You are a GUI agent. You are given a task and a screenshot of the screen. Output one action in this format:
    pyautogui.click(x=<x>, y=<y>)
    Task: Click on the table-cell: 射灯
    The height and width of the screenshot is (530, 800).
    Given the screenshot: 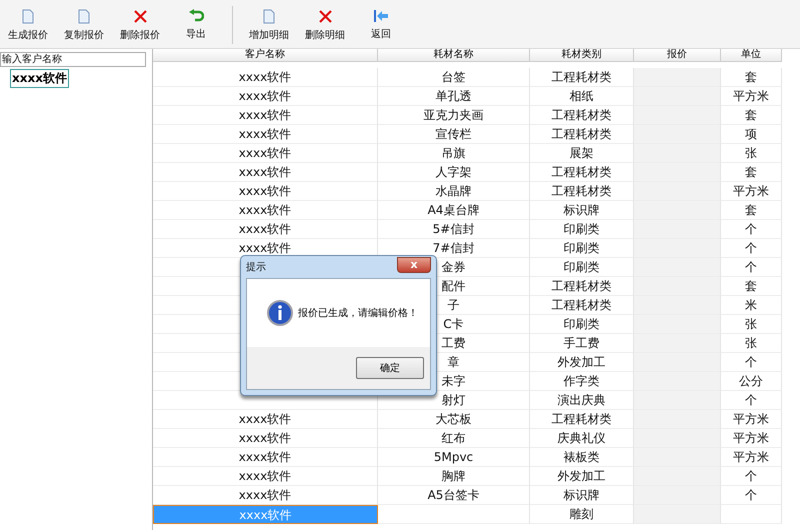 What is the action you would take?
    pyautogui.click(x=454, y=400)
    